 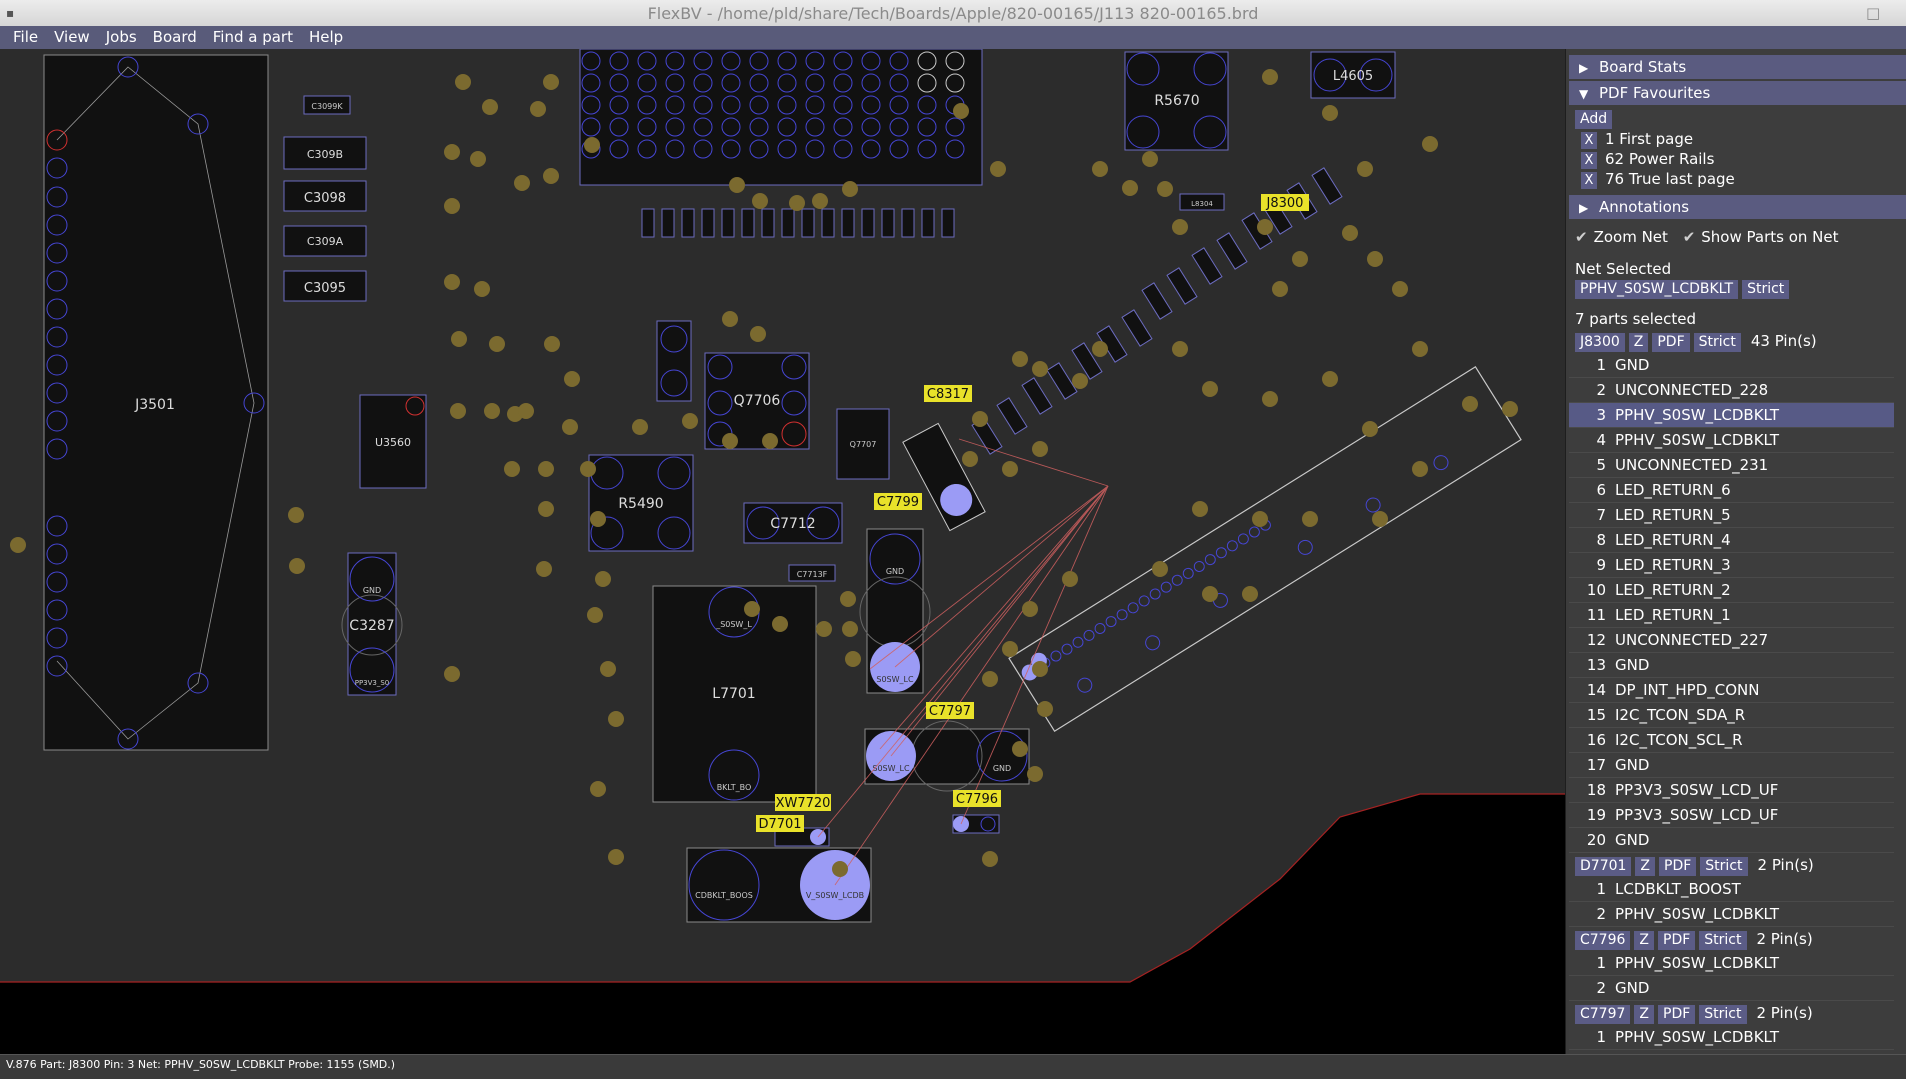 I want to click on part-c309b: C309B, so click(x=325, y=153).